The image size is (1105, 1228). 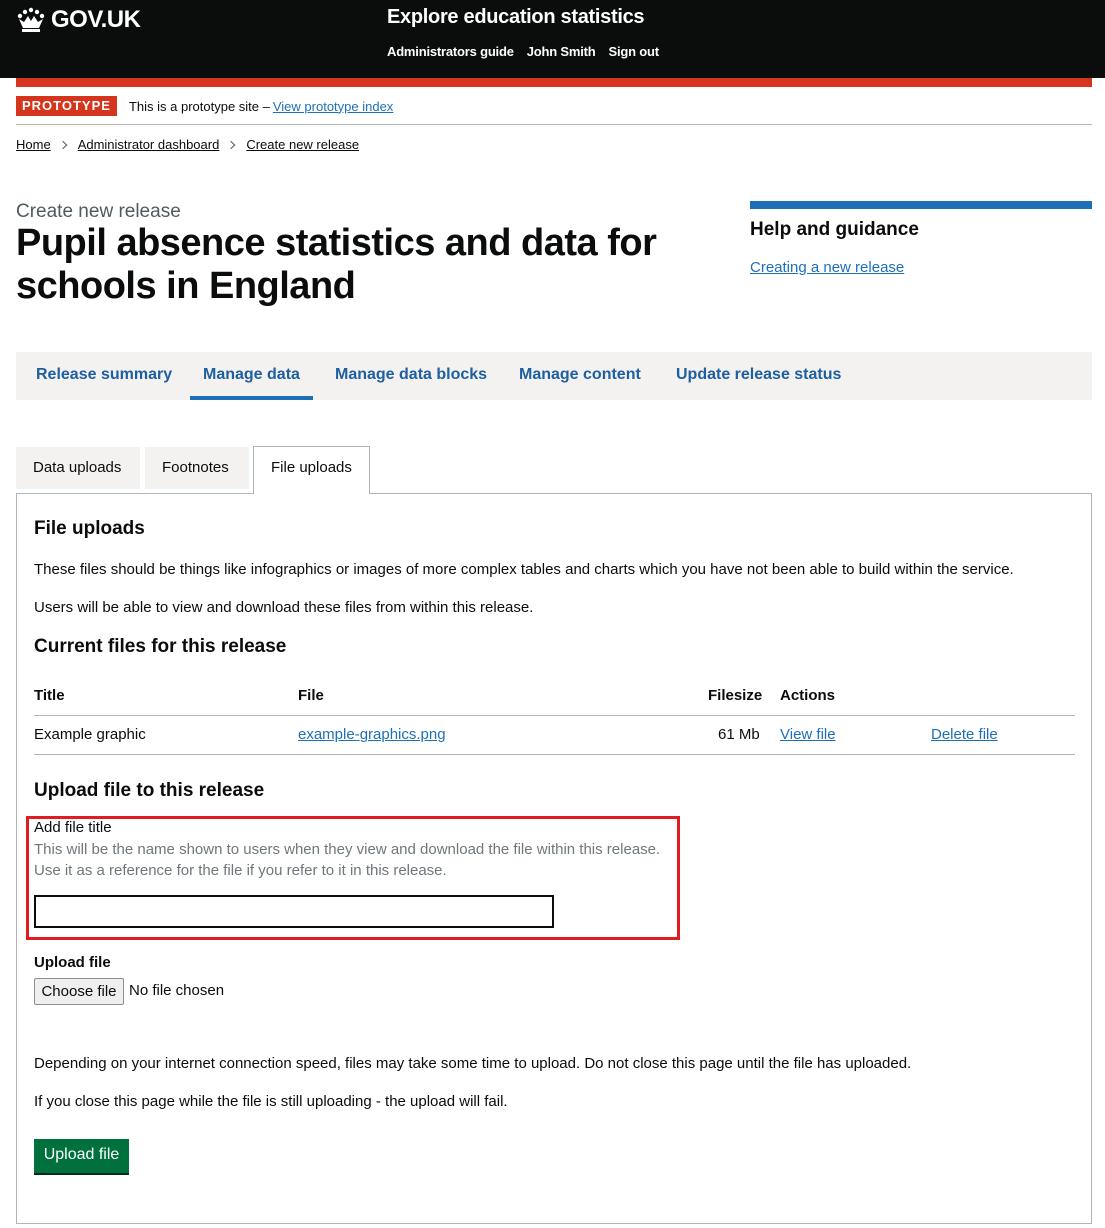 What do you see at coordinates (561, 51) in the screenshot?
I see `user-name-link: John Smith` at bounding box center [561, 51].